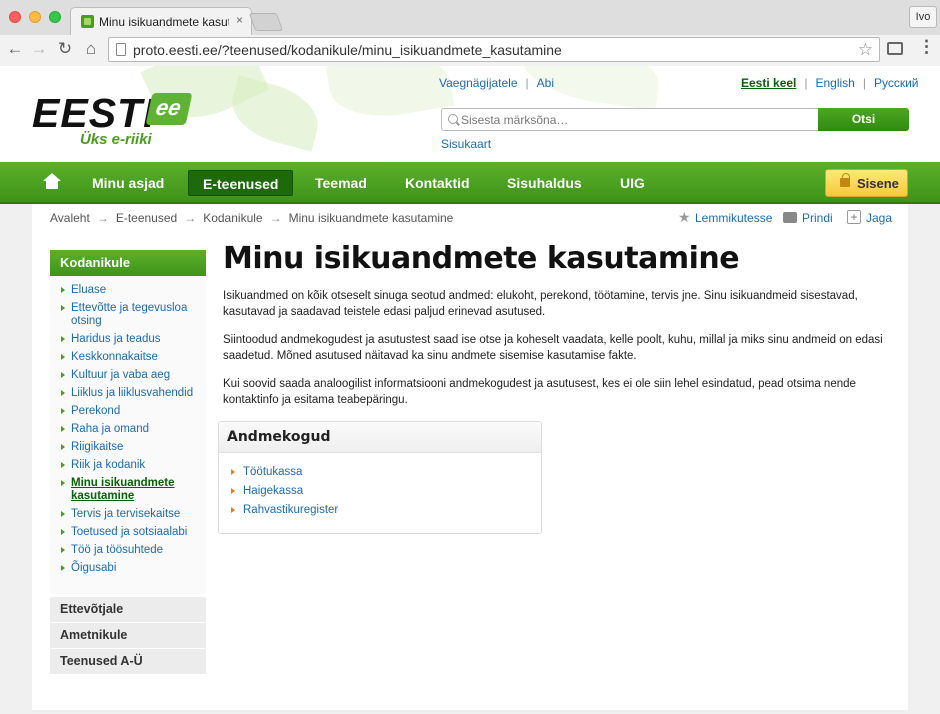  What do you see at coordinates (835, 83) in the screenshot?
I see `lang-english: English` at bounding box center [835, 83].